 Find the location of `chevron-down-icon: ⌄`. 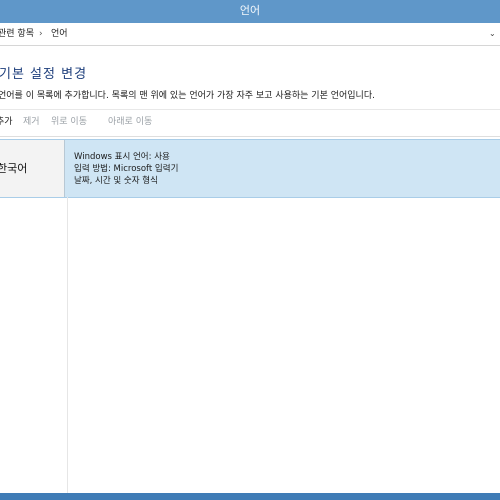

chevron-down-icon: ⌄ is located at coordinates (492, 34).